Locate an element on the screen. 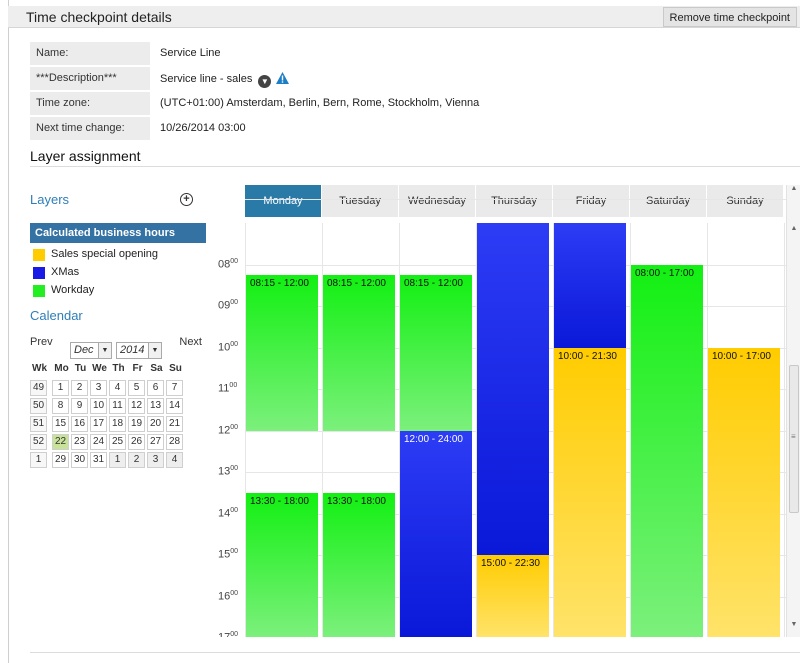  calendar-day-cell: 17 is located at coordinates (98, 424).